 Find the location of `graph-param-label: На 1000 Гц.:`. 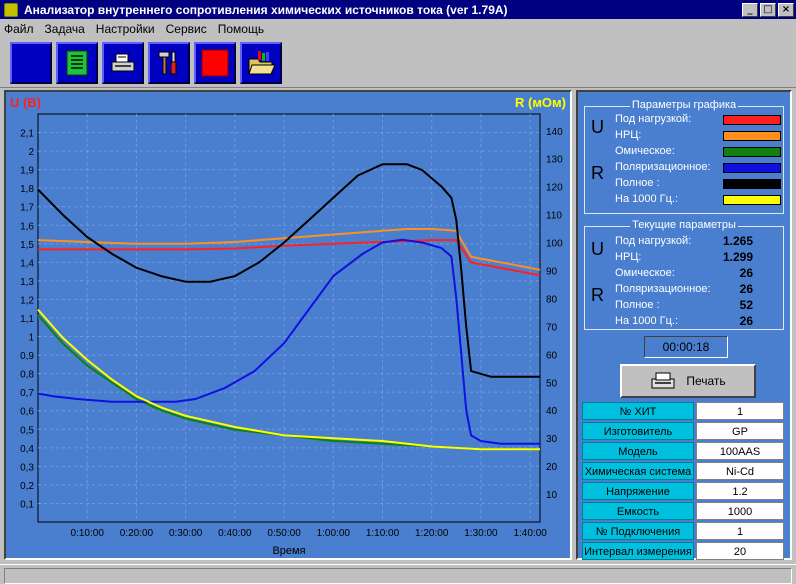

graph-param-label: На 1000 Гц.: is located at coordinates (647, 199).